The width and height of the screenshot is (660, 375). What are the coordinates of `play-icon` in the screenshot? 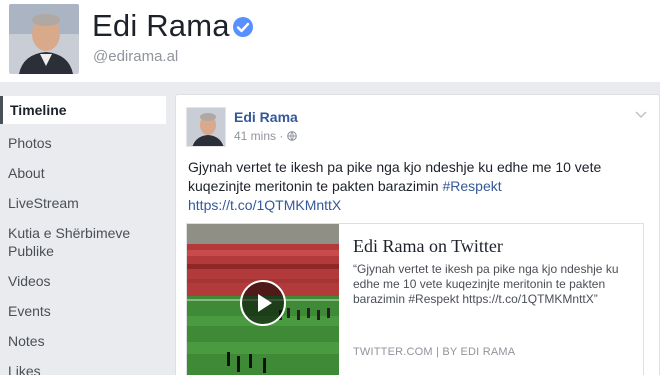 It's located at (263, 303).